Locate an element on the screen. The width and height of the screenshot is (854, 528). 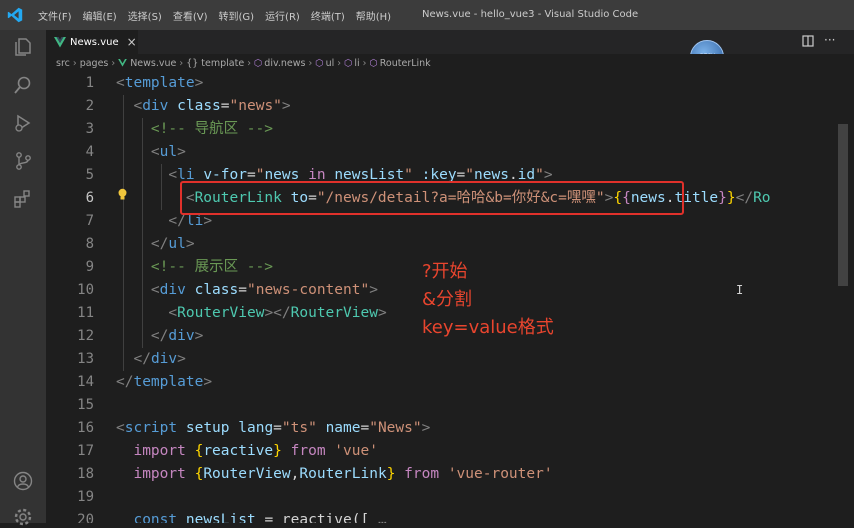
tab-label: News.vue is located at coordinates (94, 42).